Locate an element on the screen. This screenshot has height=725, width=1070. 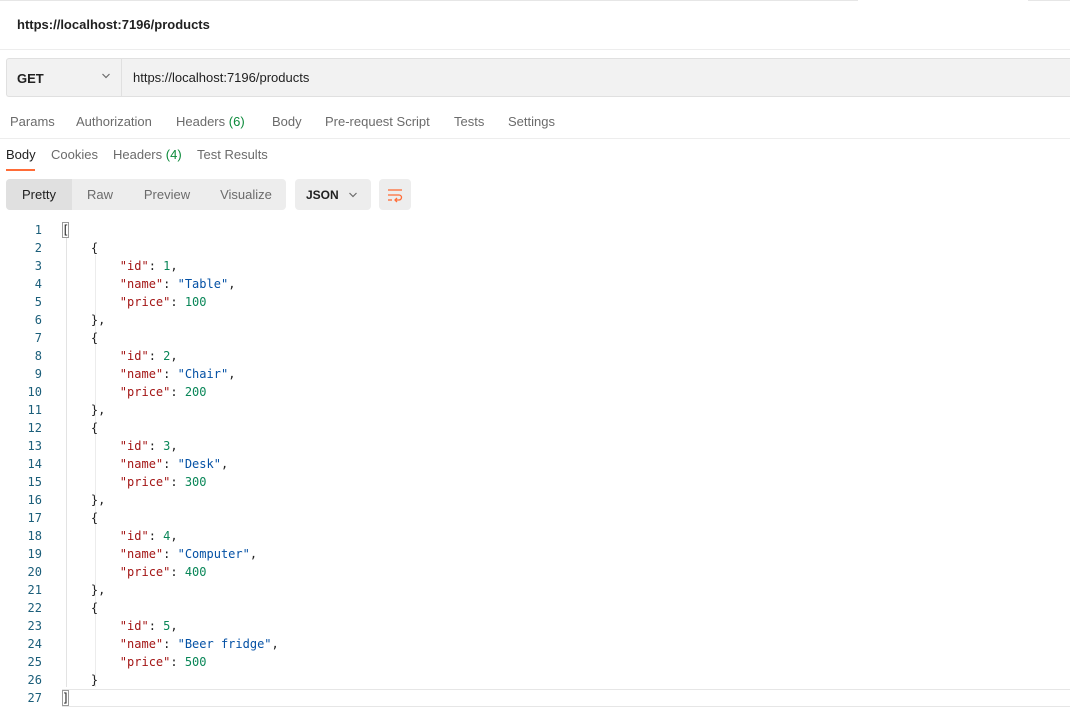
tab-body: Body is located at coordinates (287, 121).